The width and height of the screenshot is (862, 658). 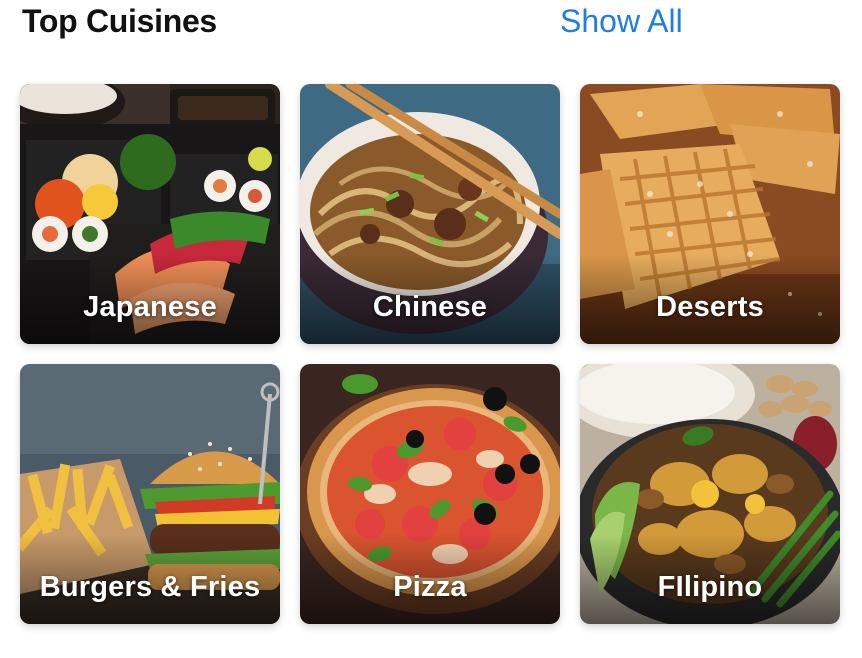 I want to click on show-all-link: Show All, so click(x=621, y=21).